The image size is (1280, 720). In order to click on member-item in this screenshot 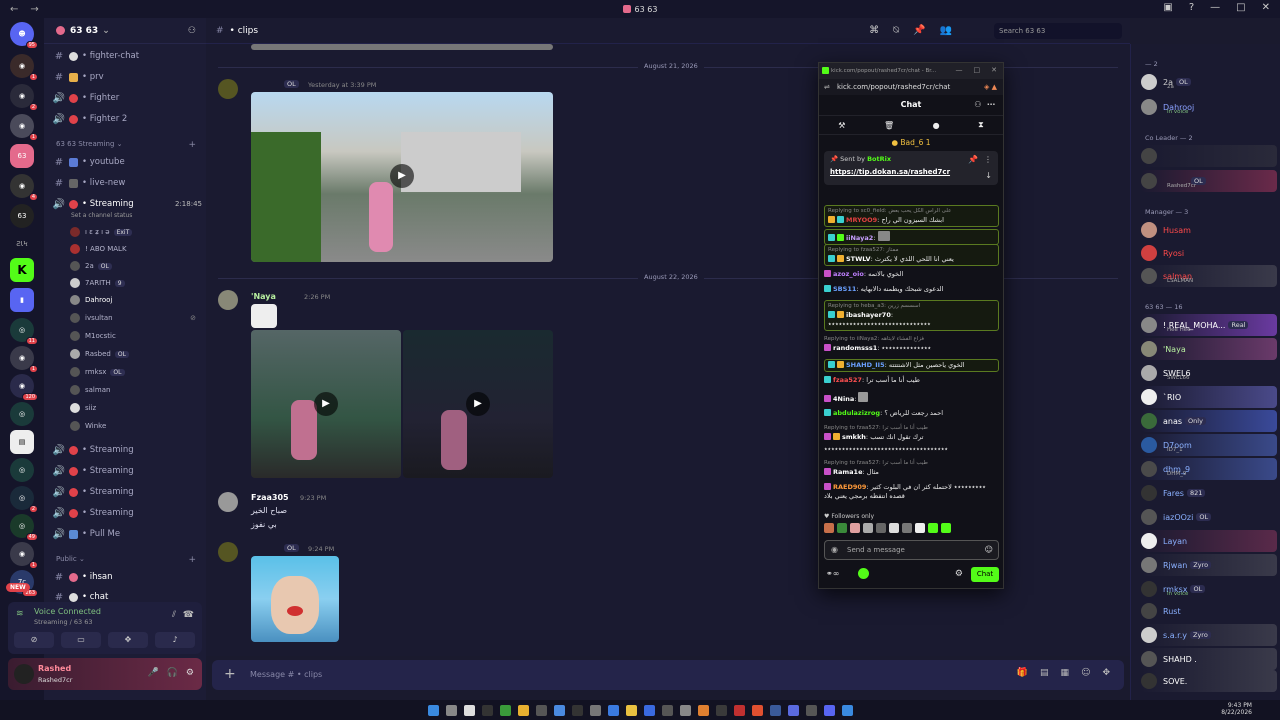, I will do `click(1209, 156)`.